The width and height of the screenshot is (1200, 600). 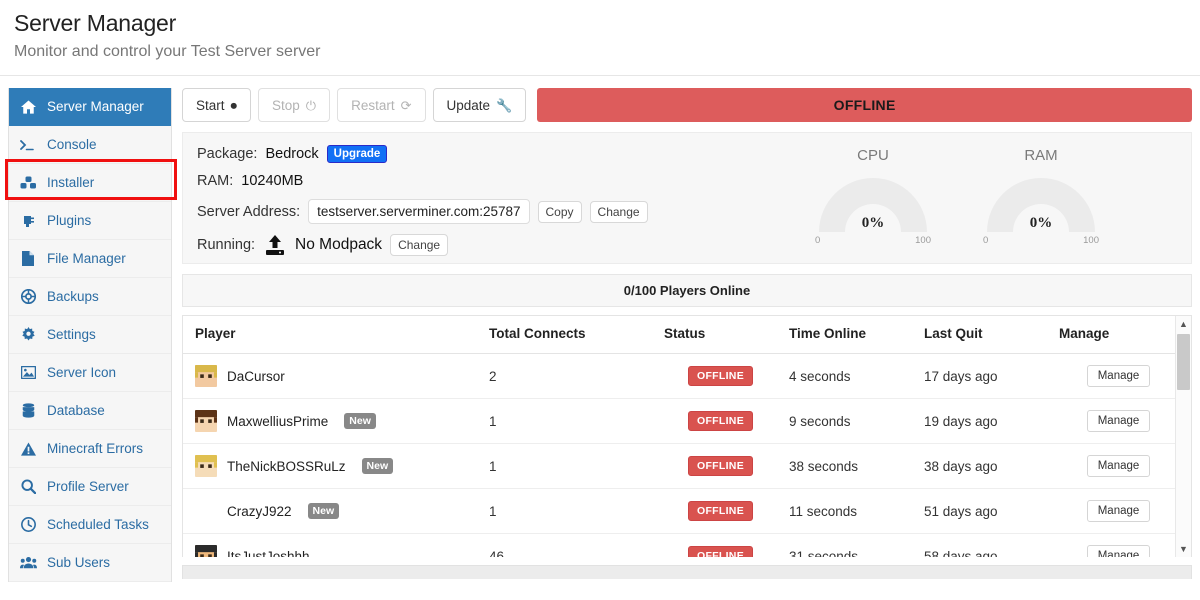 What do you see at coordinates (217, 105) in the screenshot?
I see `start-button: Start ⏺` at bounding box center [217, 105].